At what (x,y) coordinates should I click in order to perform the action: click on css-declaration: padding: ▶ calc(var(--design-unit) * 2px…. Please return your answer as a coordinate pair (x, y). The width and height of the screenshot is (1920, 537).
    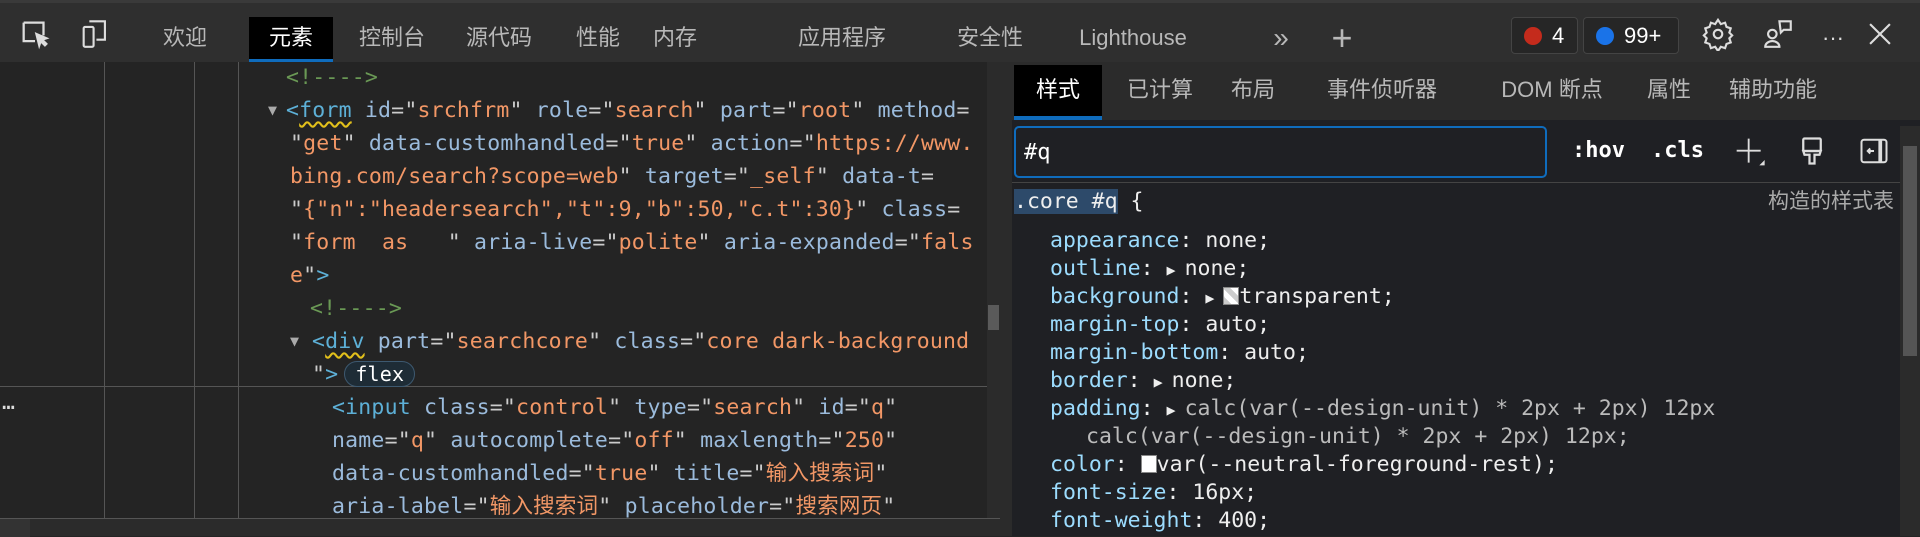
    Looking at the image, I should click on (1382, 409).